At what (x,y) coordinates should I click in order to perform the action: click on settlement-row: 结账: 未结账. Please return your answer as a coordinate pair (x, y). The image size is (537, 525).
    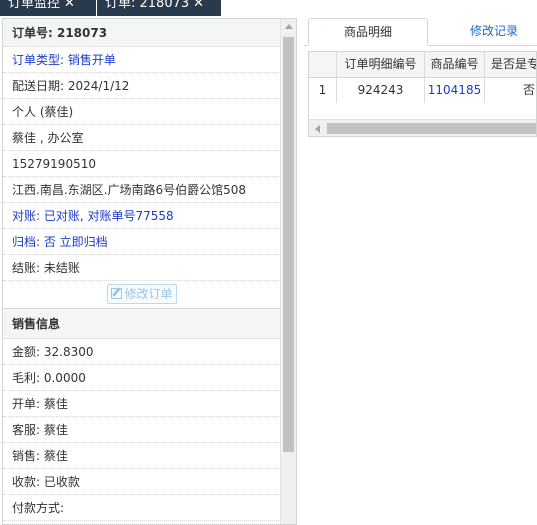
    Looking at the image, I should click on (142, 268).